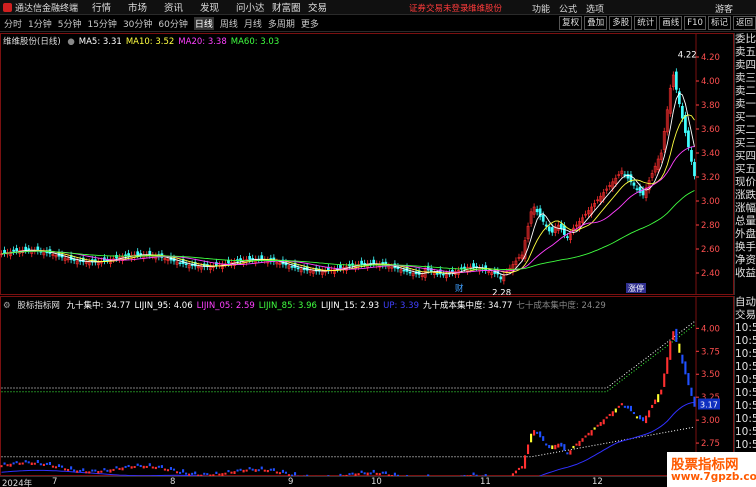 The image size is (756, 487). What do you see at coordinates (172, 23) in the screenshot?
I see `period-tab-5: 60分钟` at bounding box center [172, 23].